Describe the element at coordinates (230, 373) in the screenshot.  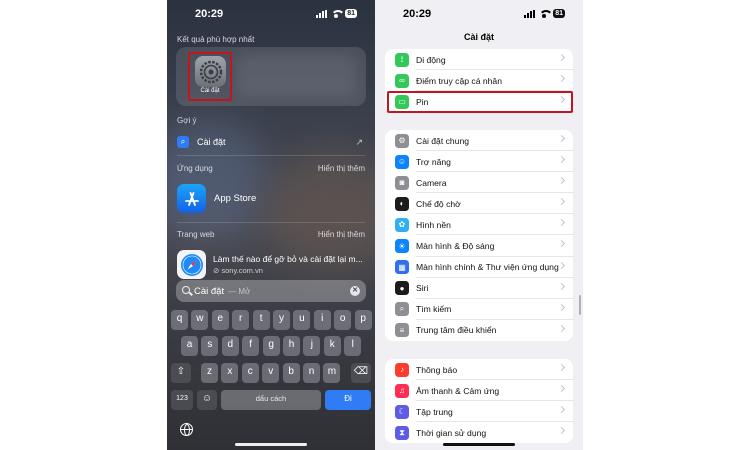
I see `key-x: x` at that location.